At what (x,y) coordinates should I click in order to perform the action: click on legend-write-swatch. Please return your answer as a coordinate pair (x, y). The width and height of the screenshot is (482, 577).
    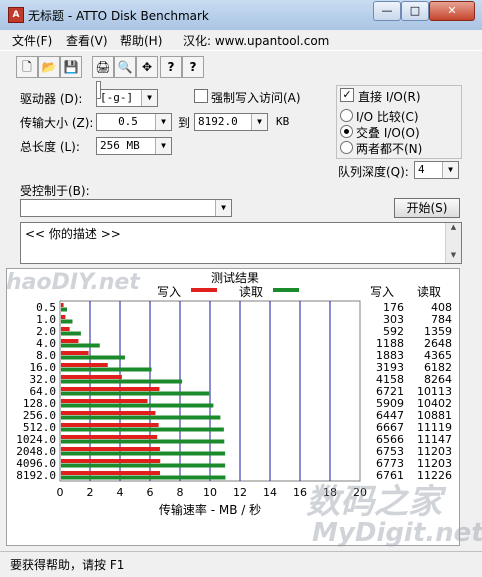
    Looking at the image, I should click on (204, 290).